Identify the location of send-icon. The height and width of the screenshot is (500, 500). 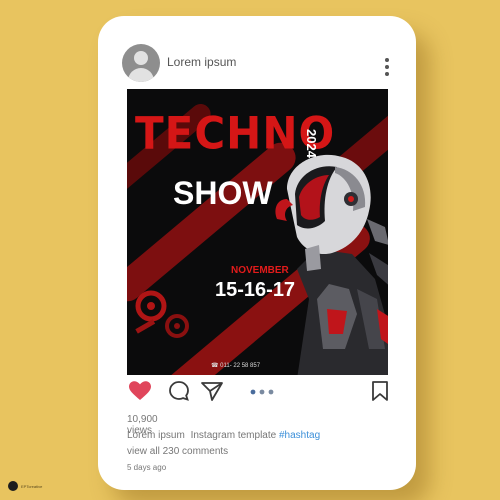
(212, 391).